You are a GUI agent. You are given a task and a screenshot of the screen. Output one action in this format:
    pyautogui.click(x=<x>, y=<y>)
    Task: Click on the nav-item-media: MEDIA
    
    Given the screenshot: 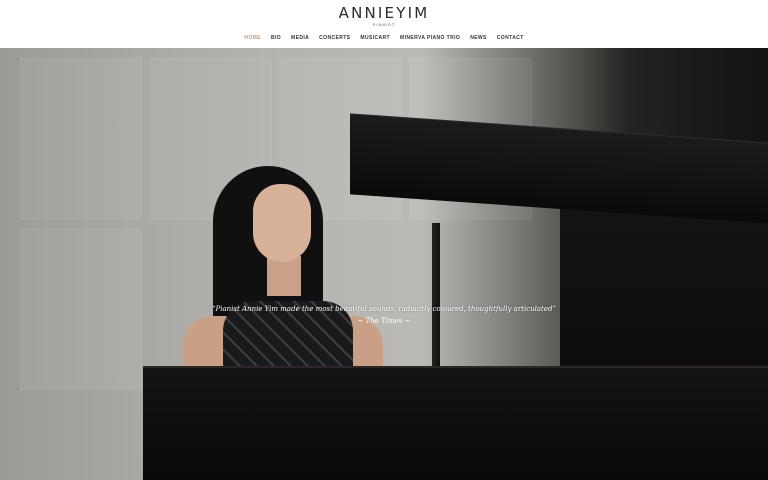 What is the action you would take?
    pyautogui.click(x=300, y=38)
    